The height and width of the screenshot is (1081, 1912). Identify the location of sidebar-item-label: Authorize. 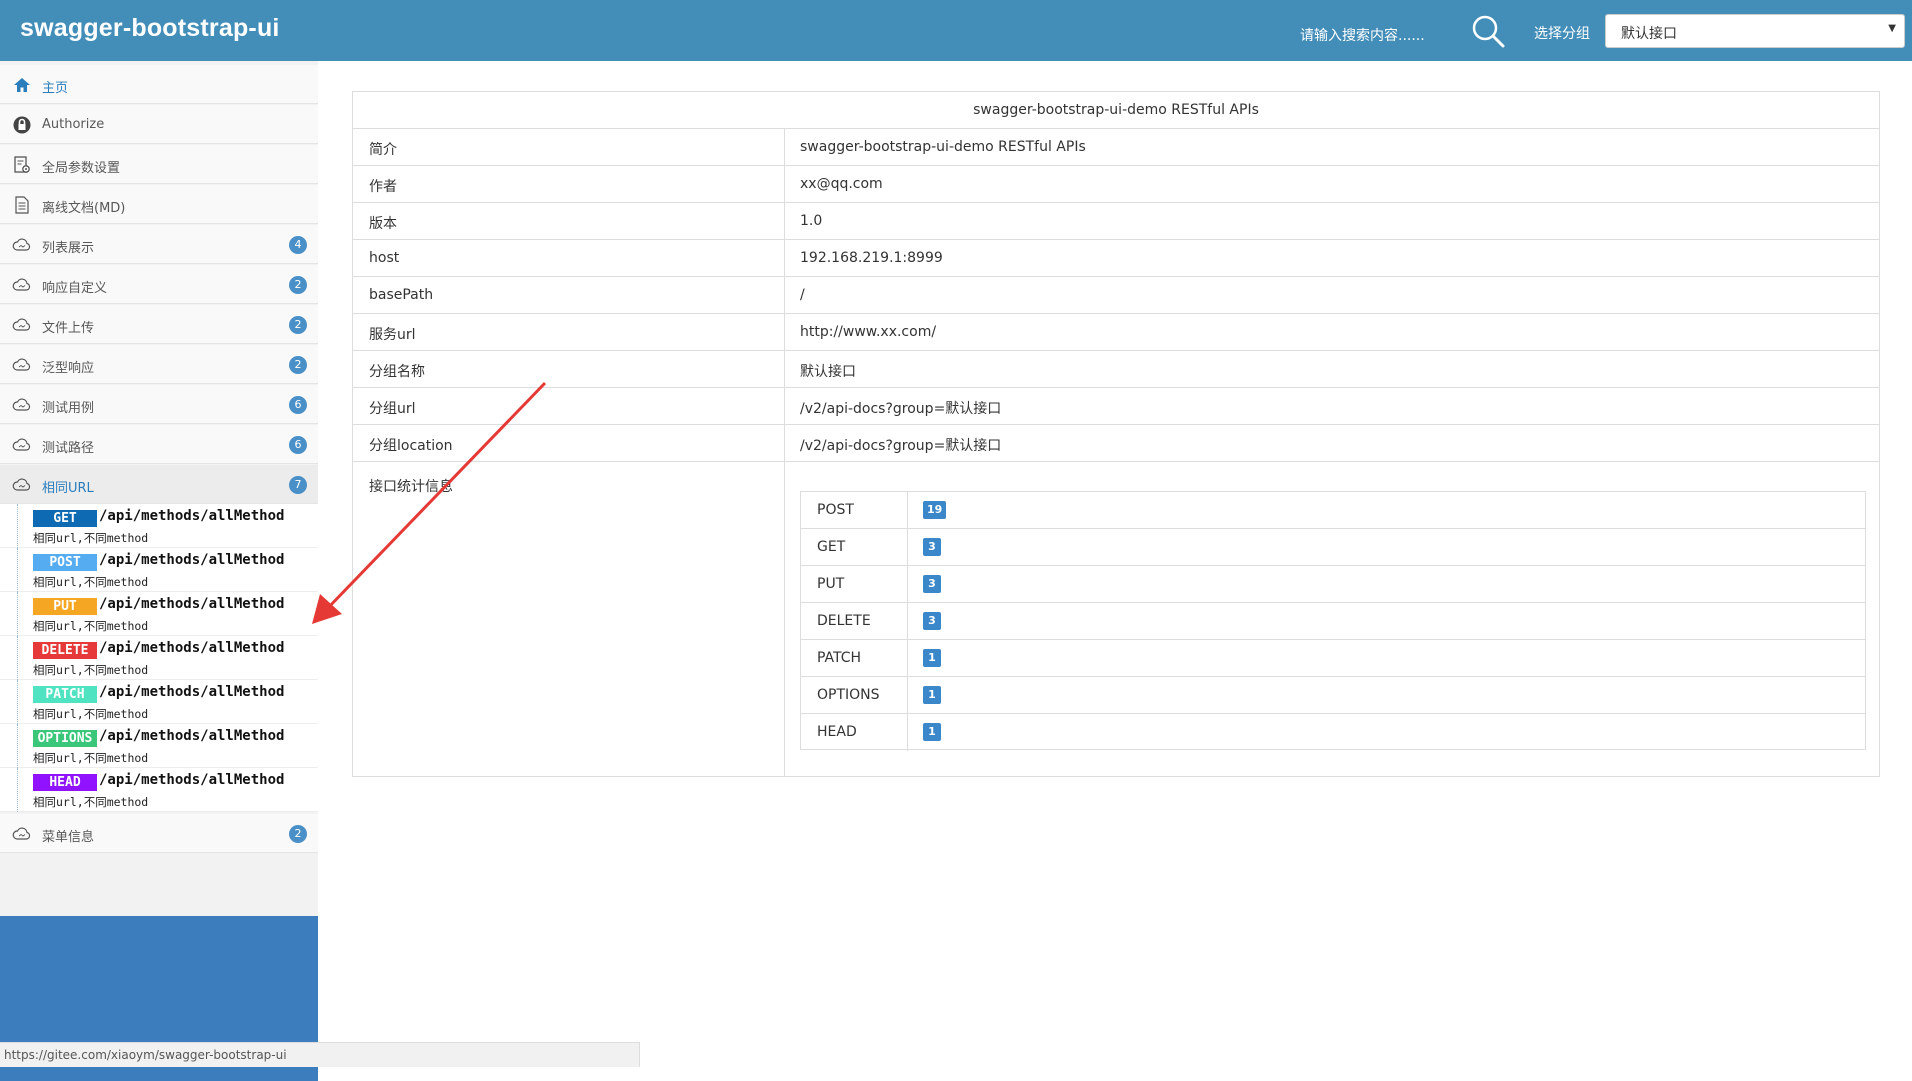
(73, 124).